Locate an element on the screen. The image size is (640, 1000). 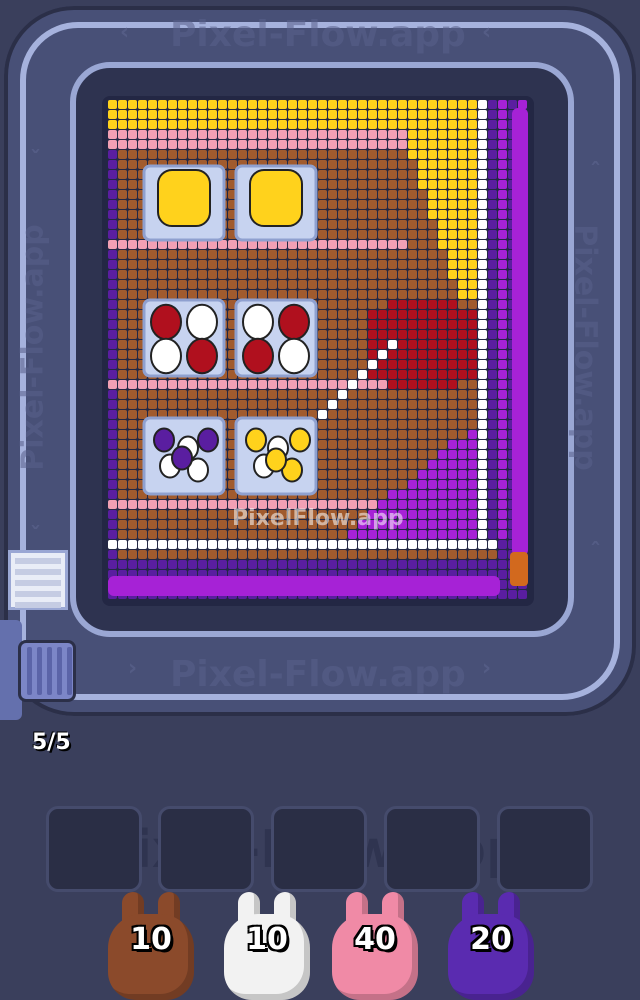
chevron-left-icon: ‹ is located at coordinates (487, 32).